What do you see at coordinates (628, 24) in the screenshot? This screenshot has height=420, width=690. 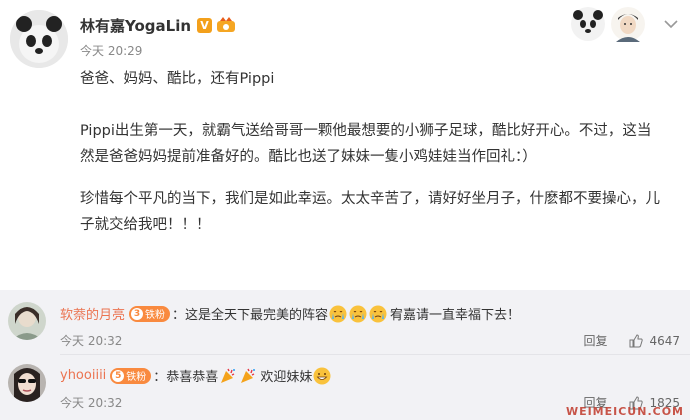 I see `person-avatar-icon` at bounding box center [628, 24].